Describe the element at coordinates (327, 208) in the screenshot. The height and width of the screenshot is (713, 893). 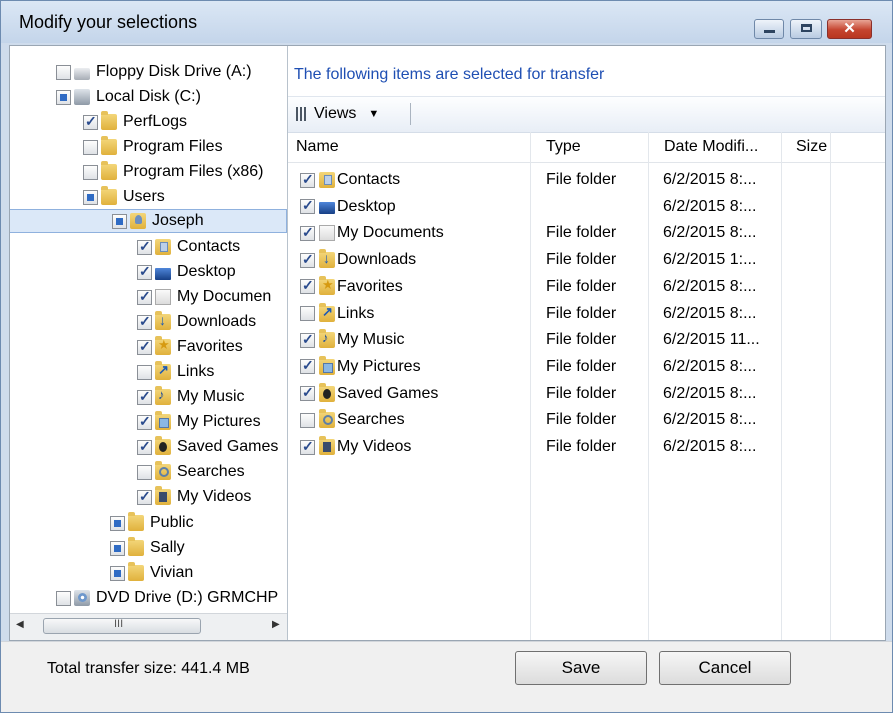
I see `desktop-icon` at that location.